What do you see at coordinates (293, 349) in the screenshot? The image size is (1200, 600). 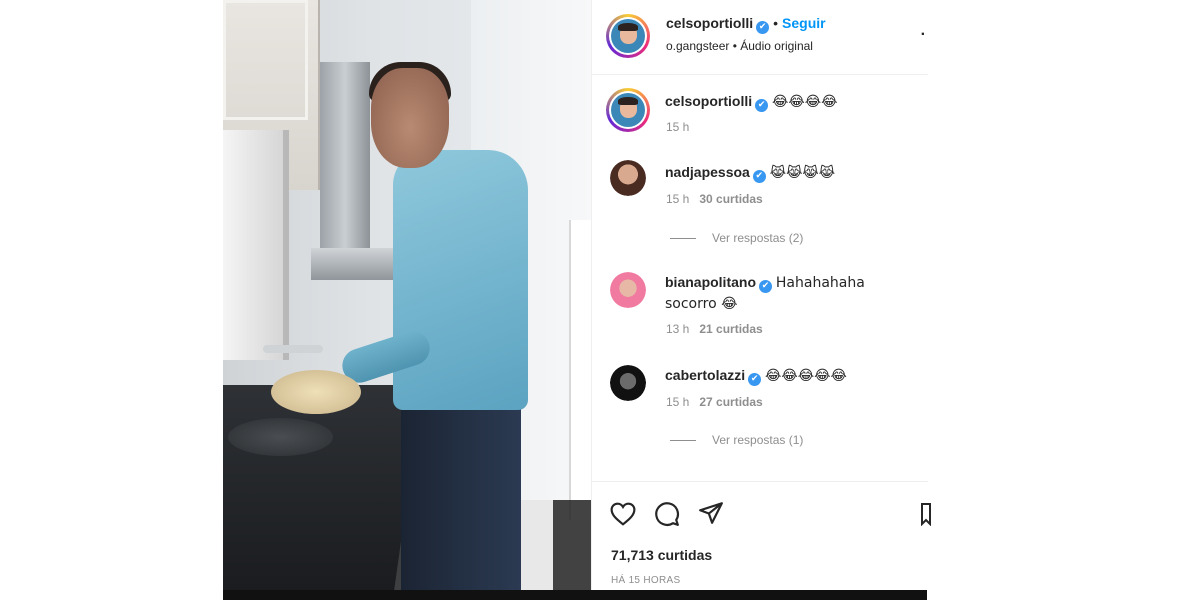 I see `faucet` at bounding box center [293, 349].